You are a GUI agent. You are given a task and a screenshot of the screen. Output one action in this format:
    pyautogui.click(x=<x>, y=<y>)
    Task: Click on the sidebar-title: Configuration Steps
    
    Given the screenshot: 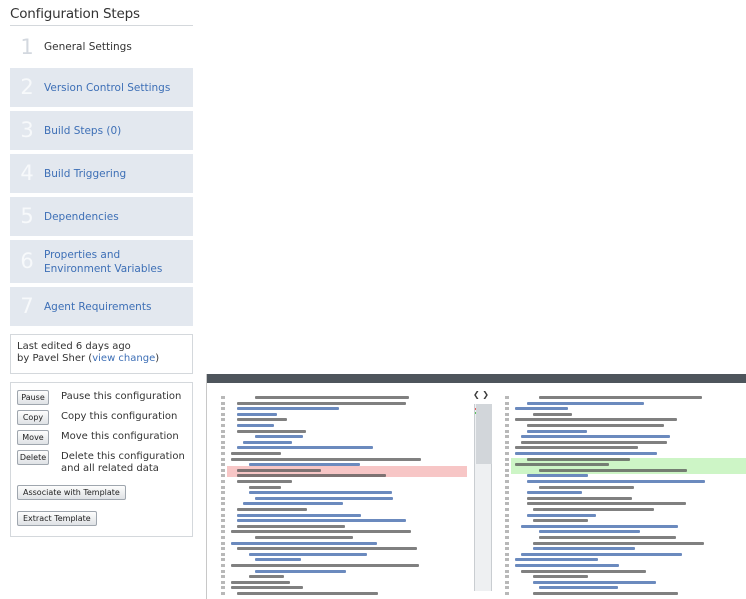 What is the action you would take?
    pyautogui.click(x=101, y=16)
    